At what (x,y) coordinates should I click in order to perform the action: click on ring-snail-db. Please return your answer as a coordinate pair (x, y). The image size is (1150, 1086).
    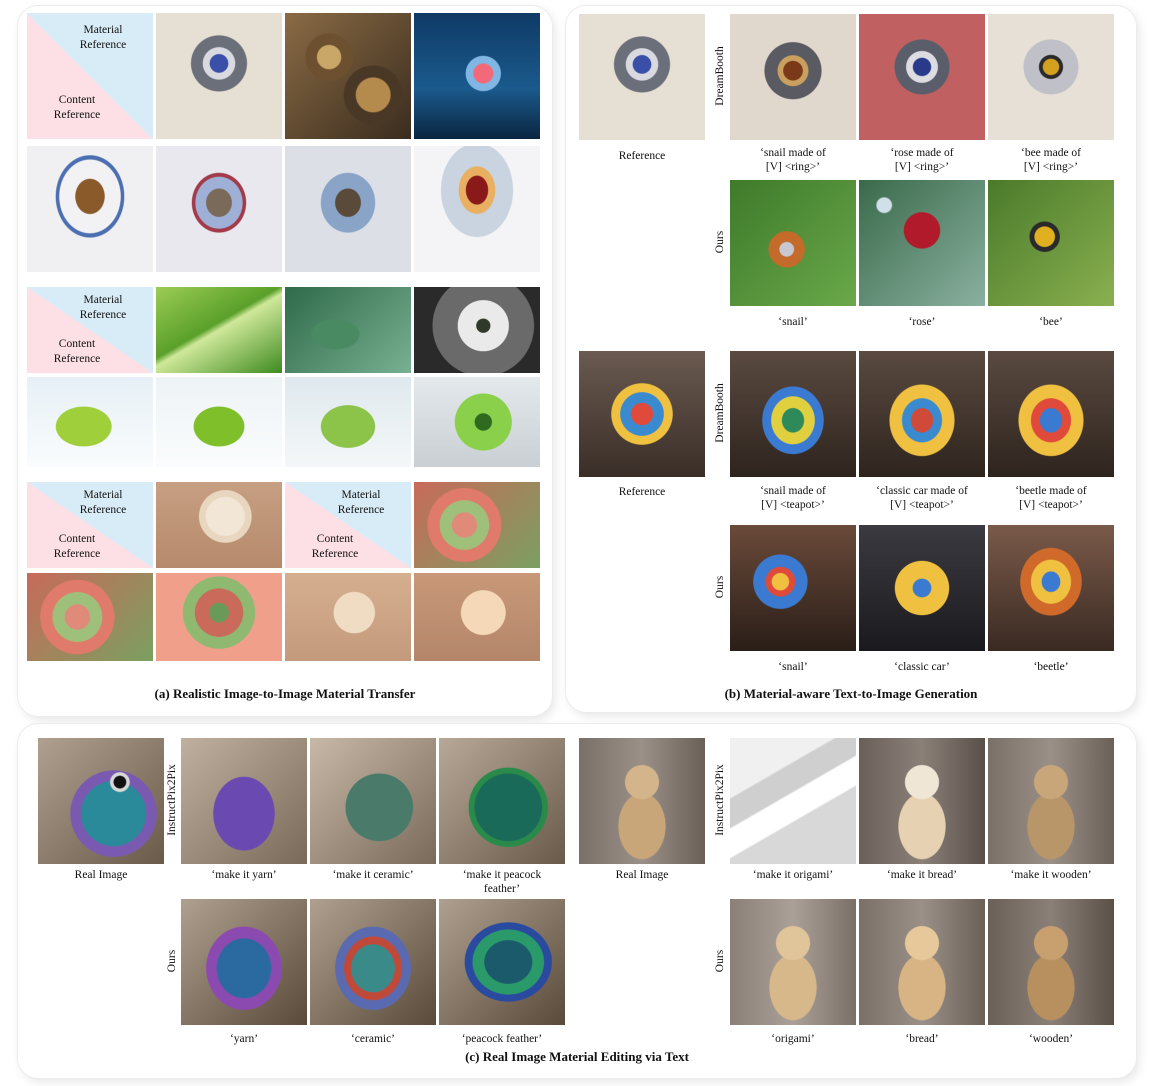
    Looking at the image, I should click on (793, 77).